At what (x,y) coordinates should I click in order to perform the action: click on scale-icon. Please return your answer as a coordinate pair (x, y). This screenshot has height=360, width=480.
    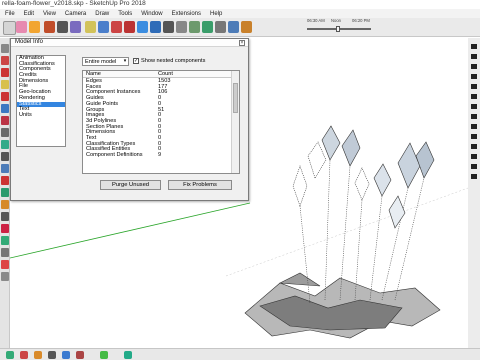
    Looking at the image, I should click on (142, 27).